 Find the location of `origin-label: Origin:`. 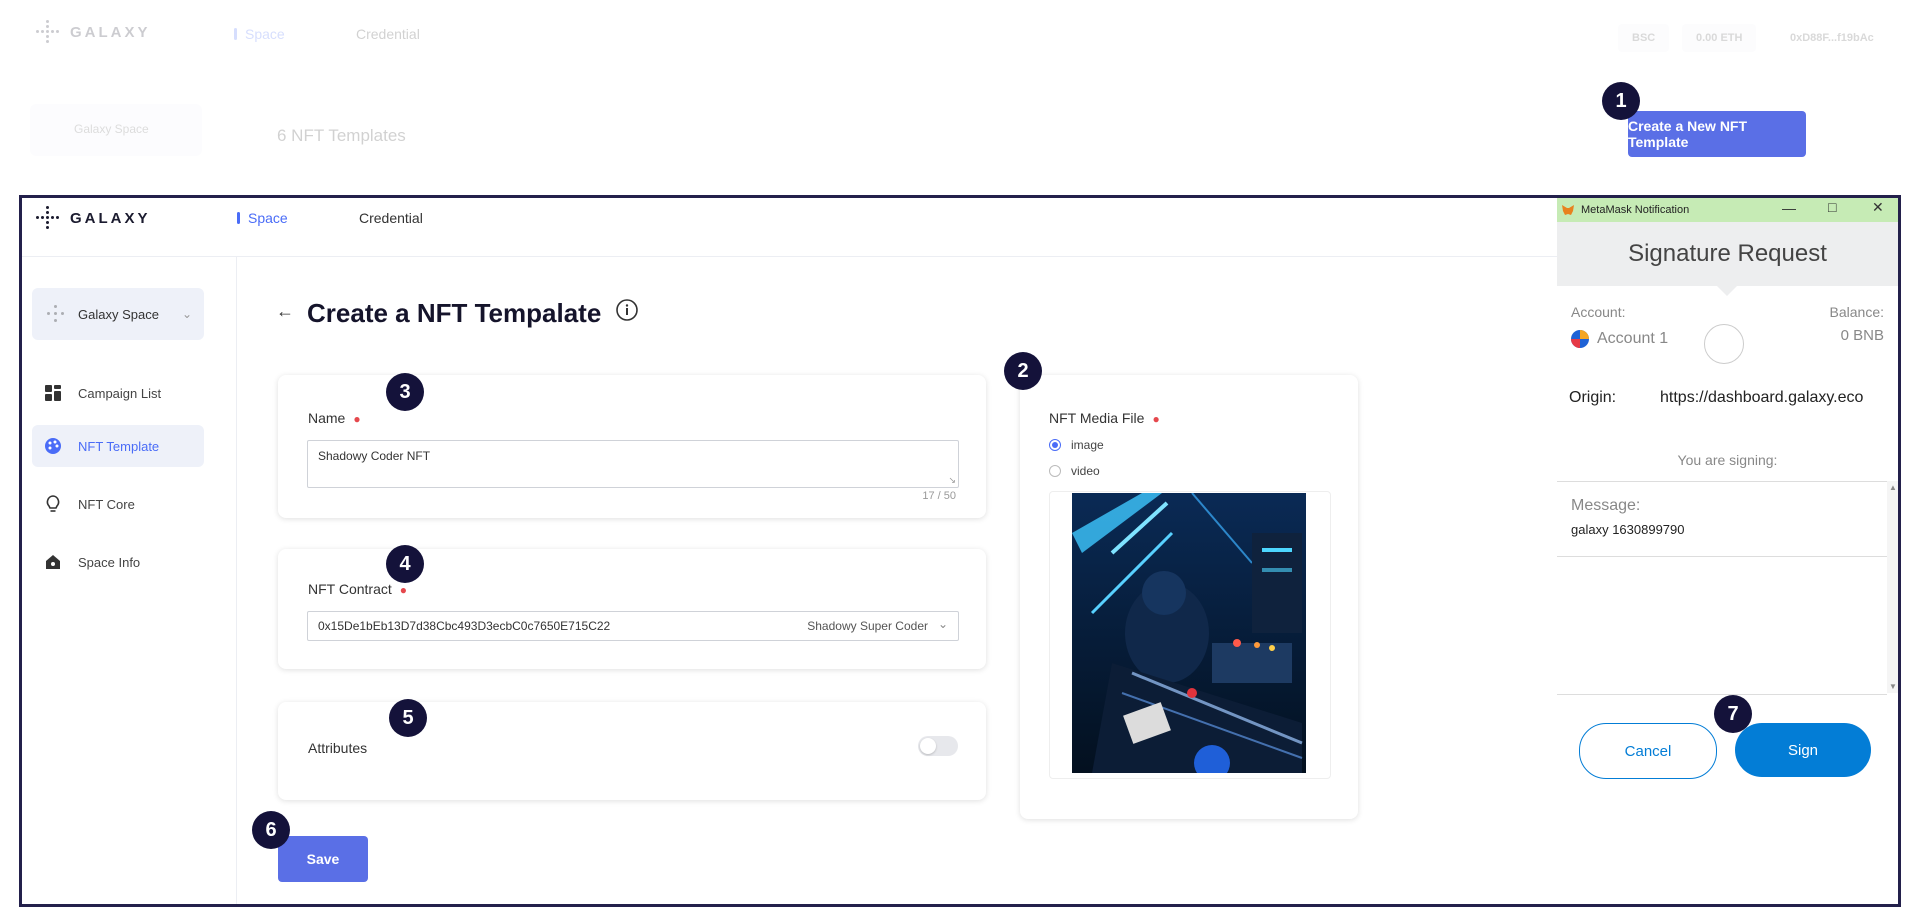

origin-label: Origin: is located at coordinates (1593, 397).